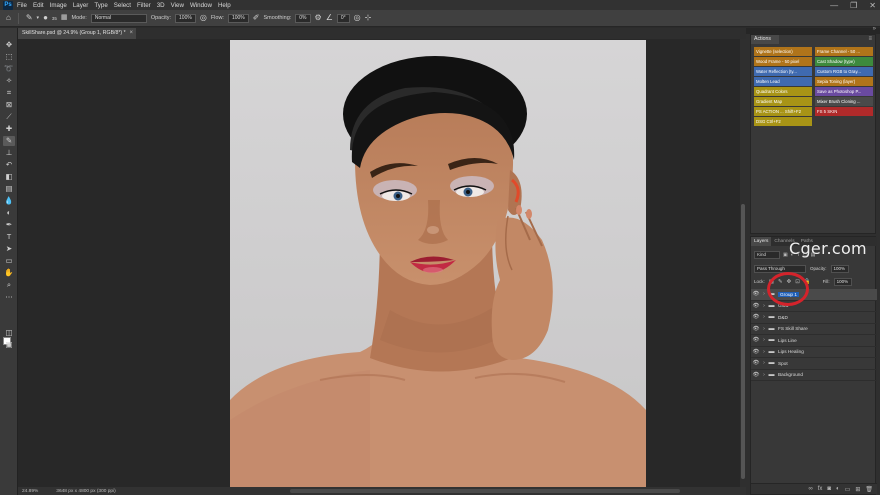 This screenshot has height=495, width=880. I want to click on eraser-tool-icon: ◧, so click(9, 177).